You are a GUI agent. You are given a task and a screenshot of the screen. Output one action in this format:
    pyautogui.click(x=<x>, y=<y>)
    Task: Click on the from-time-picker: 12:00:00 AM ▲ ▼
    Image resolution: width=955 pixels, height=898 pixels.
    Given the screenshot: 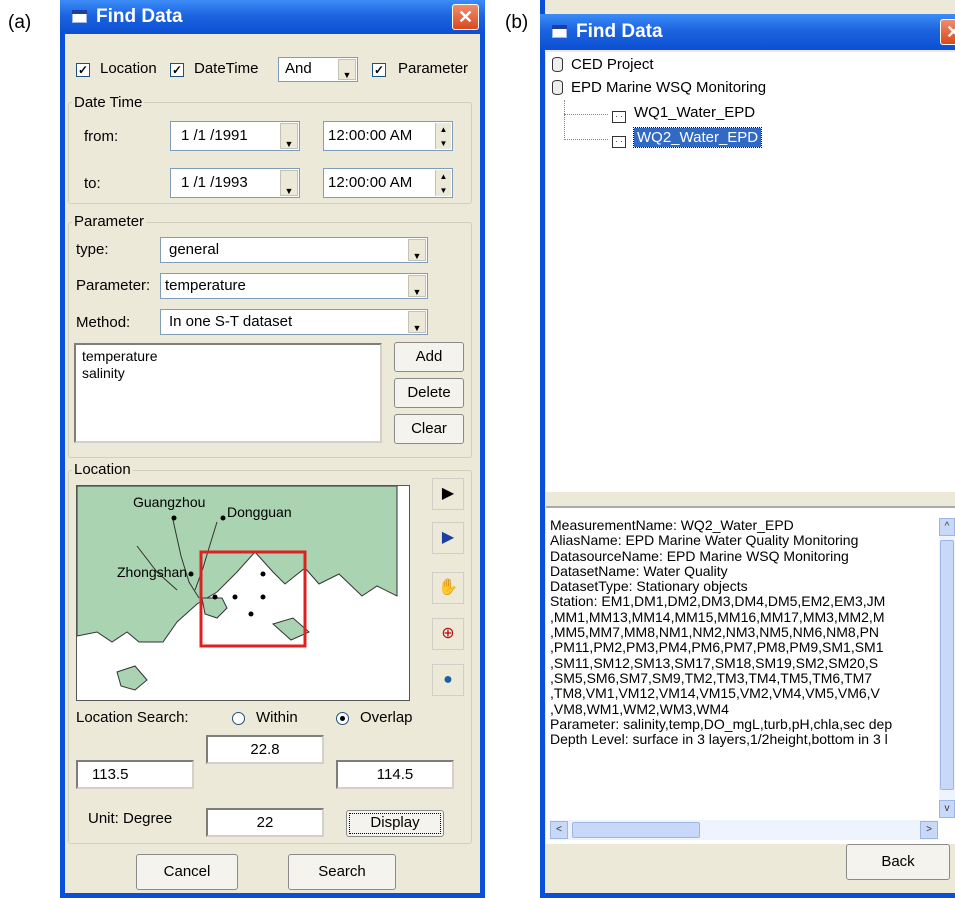 What is the action you would take?
    pyautogui.click(x=388, y=136)
    